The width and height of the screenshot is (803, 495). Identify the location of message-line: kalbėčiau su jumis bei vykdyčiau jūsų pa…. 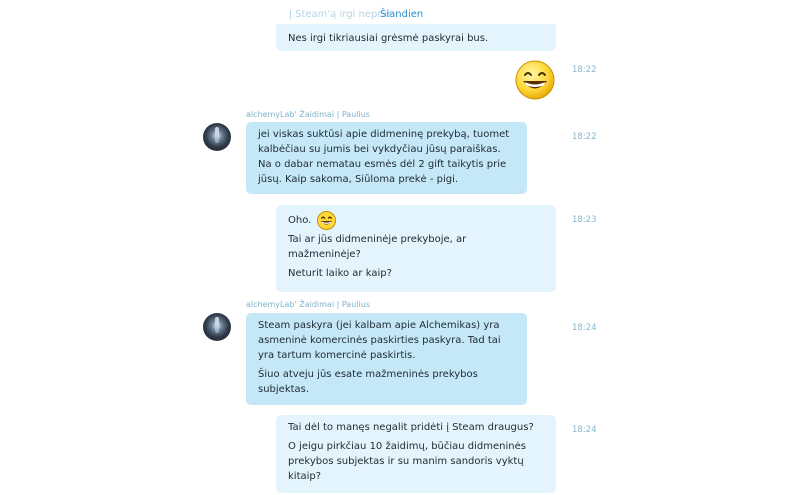
(379, 149).